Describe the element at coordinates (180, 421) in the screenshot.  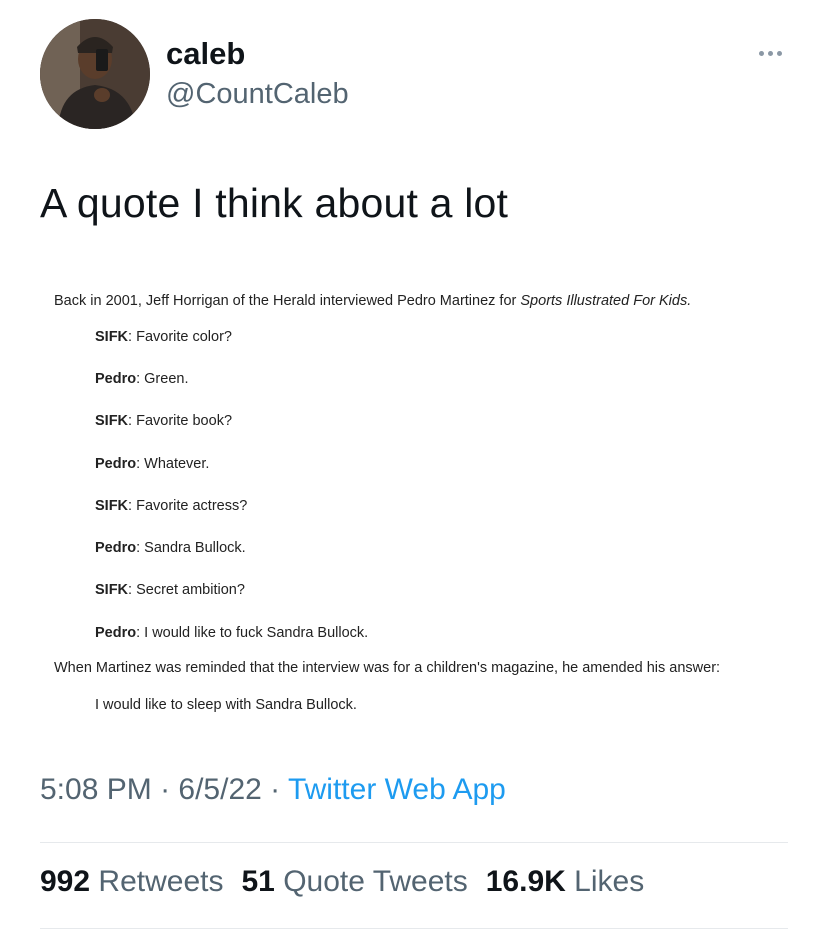
I see `qa-text: : Favorite book?` at that location.